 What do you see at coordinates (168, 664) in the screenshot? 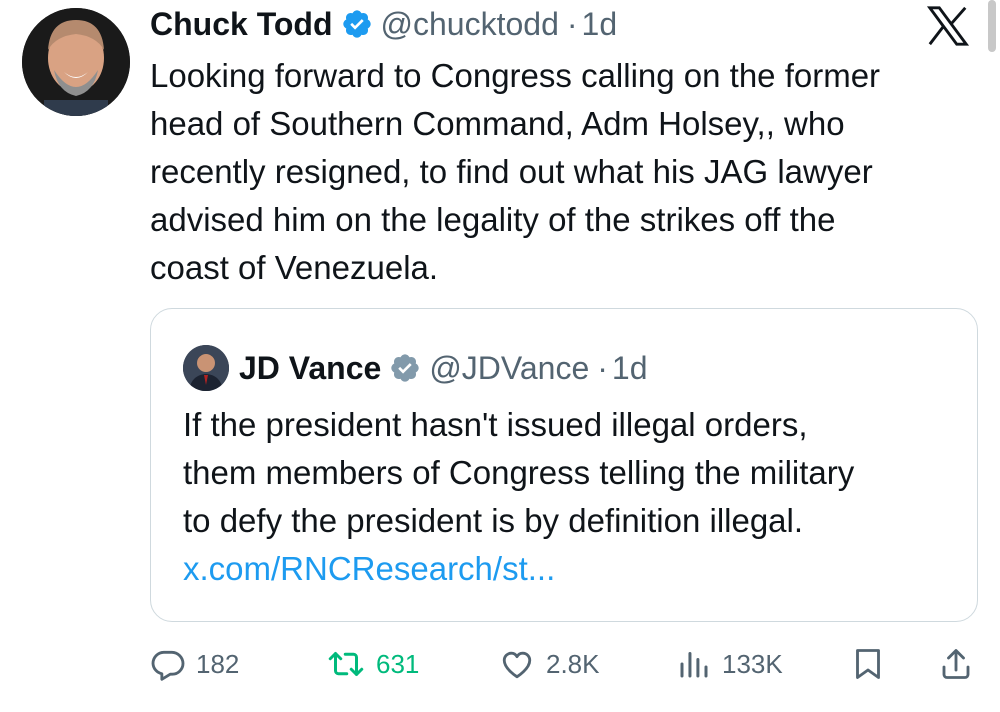
I see `reply-icon` at bounding box center [168, 664].